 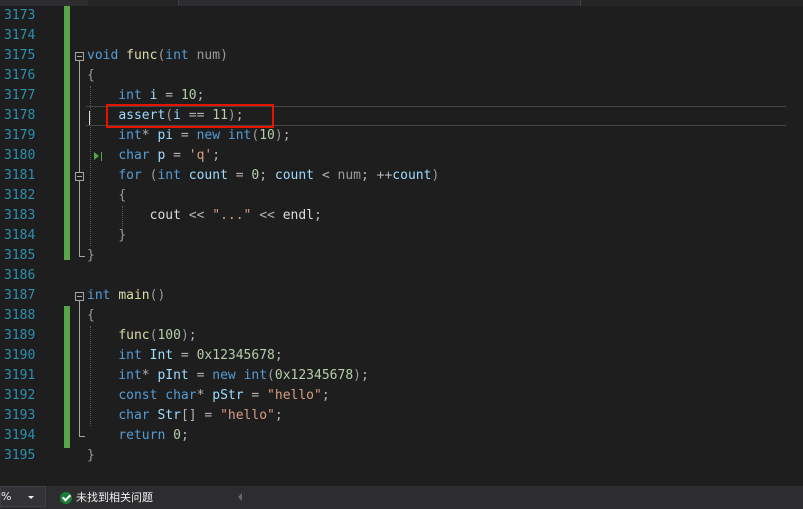 I want to click on code-line: func(100);, so click(x=141, y=336).